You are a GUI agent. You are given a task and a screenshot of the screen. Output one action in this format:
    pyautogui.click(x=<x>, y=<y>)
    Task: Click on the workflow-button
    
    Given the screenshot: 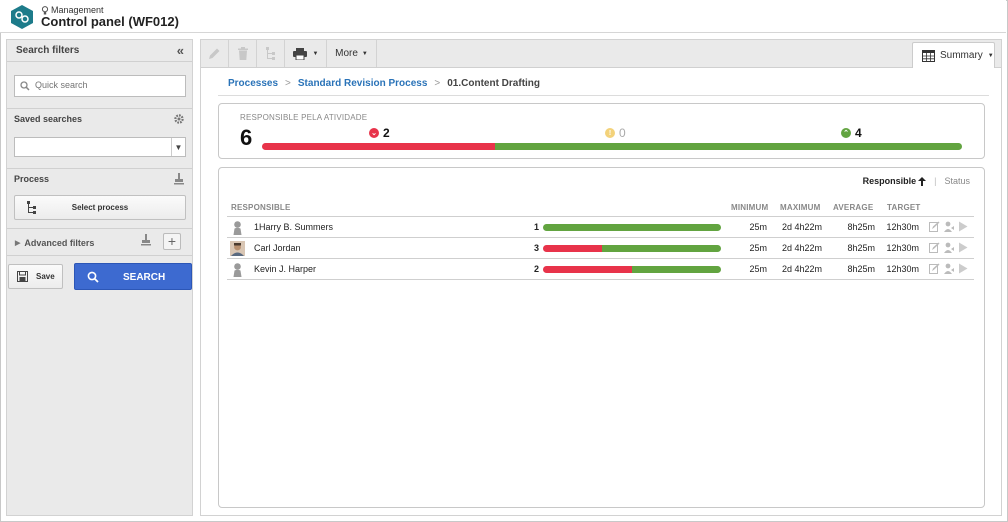 What is the action you would take?
    pyautogui.click(x=271, y=53)
    